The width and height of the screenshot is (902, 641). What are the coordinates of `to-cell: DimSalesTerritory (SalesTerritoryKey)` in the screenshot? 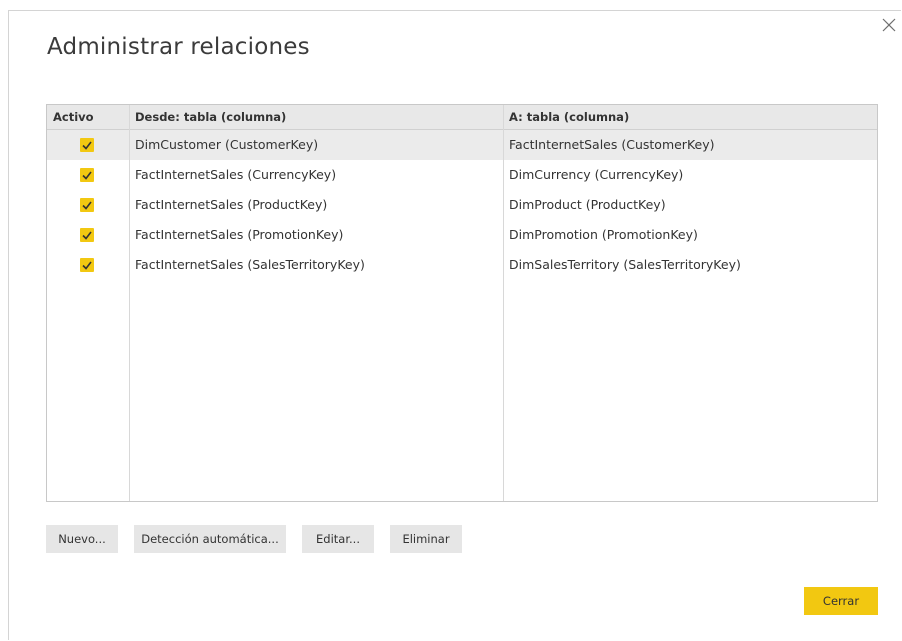 It's located at (625, 264).